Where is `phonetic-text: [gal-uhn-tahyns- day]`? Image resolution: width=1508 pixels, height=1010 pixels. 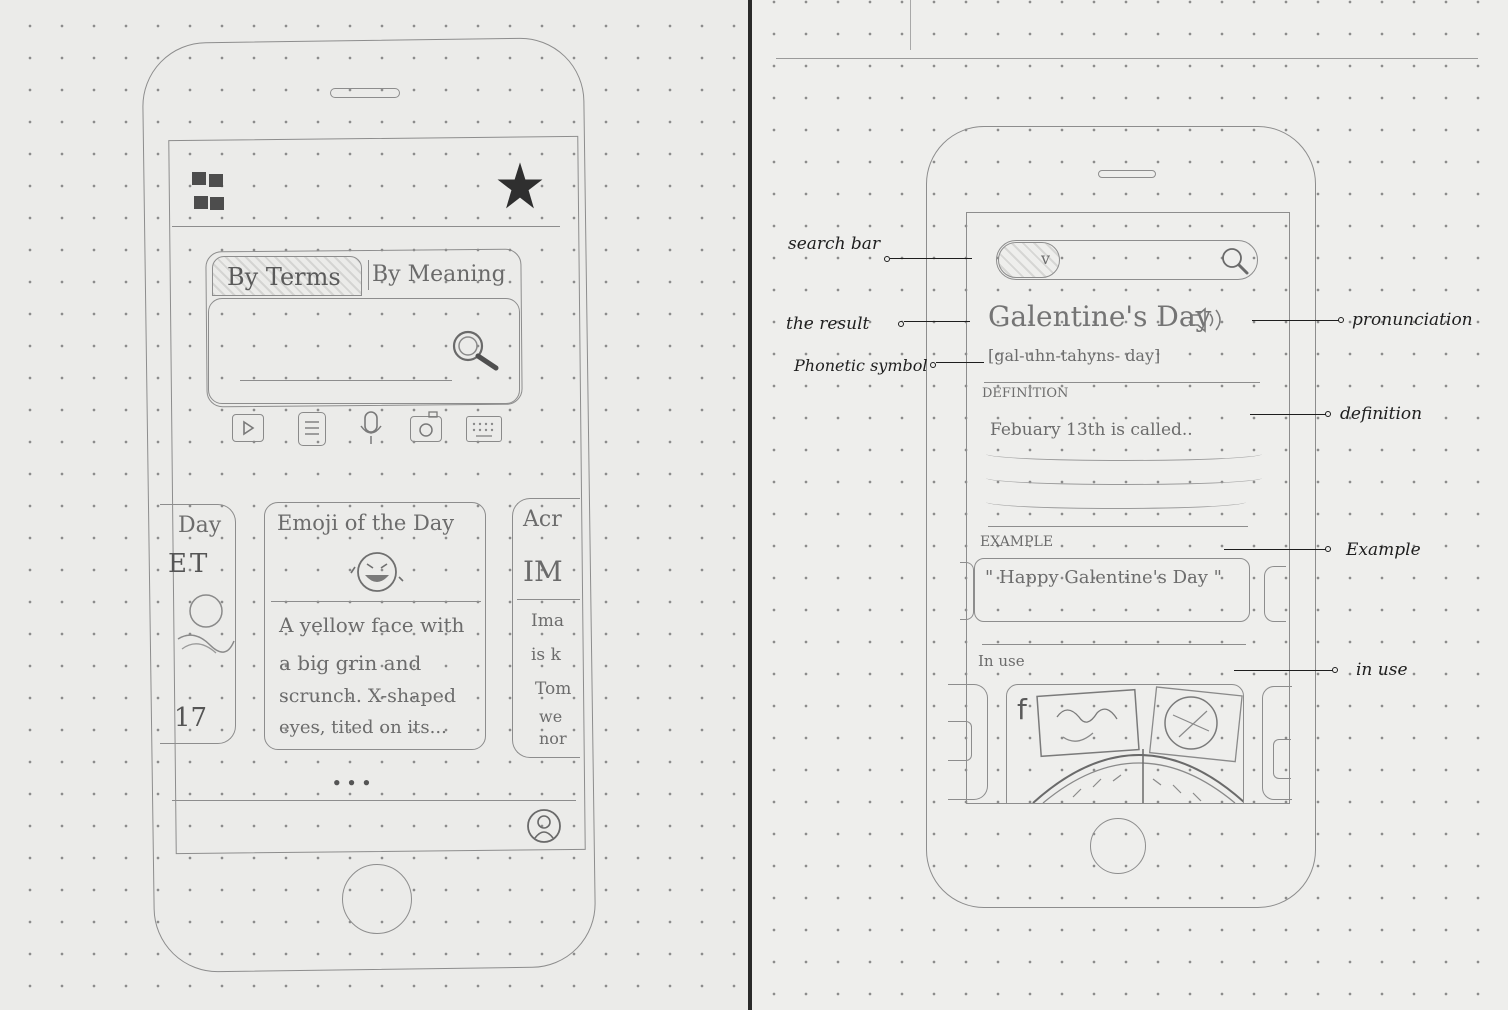
phonetic-text: [gal-uhn-tahyns- day] is located at coordinates (1074, 355).